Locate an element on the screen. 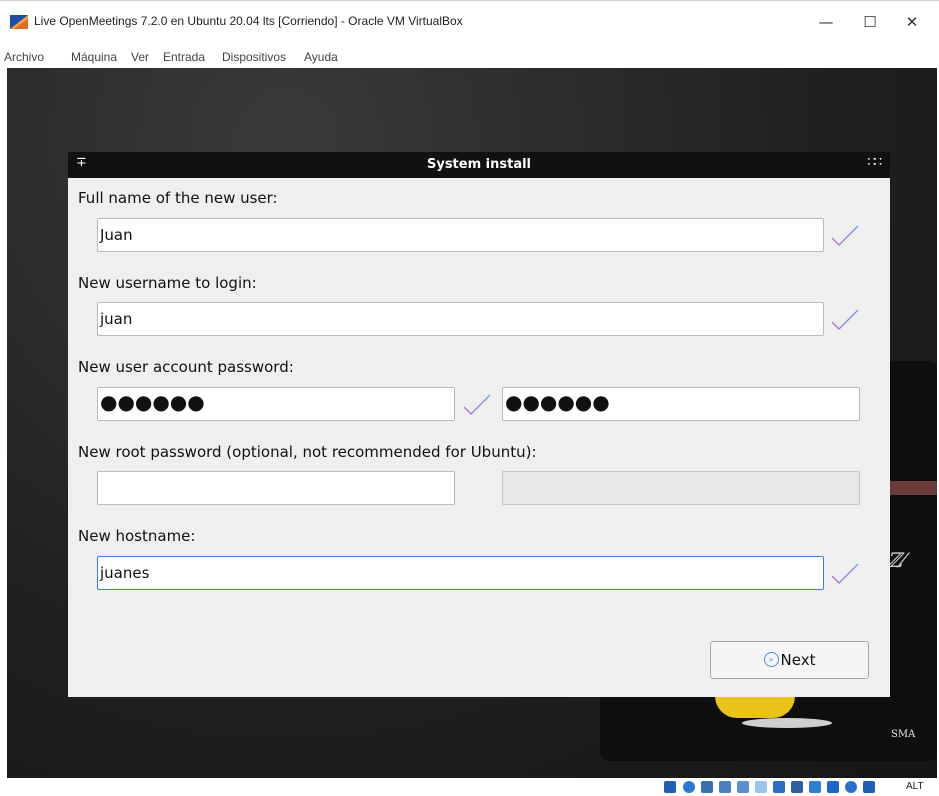  password-confirm-input: ●●●●●● is located at coordinates (681, 404).